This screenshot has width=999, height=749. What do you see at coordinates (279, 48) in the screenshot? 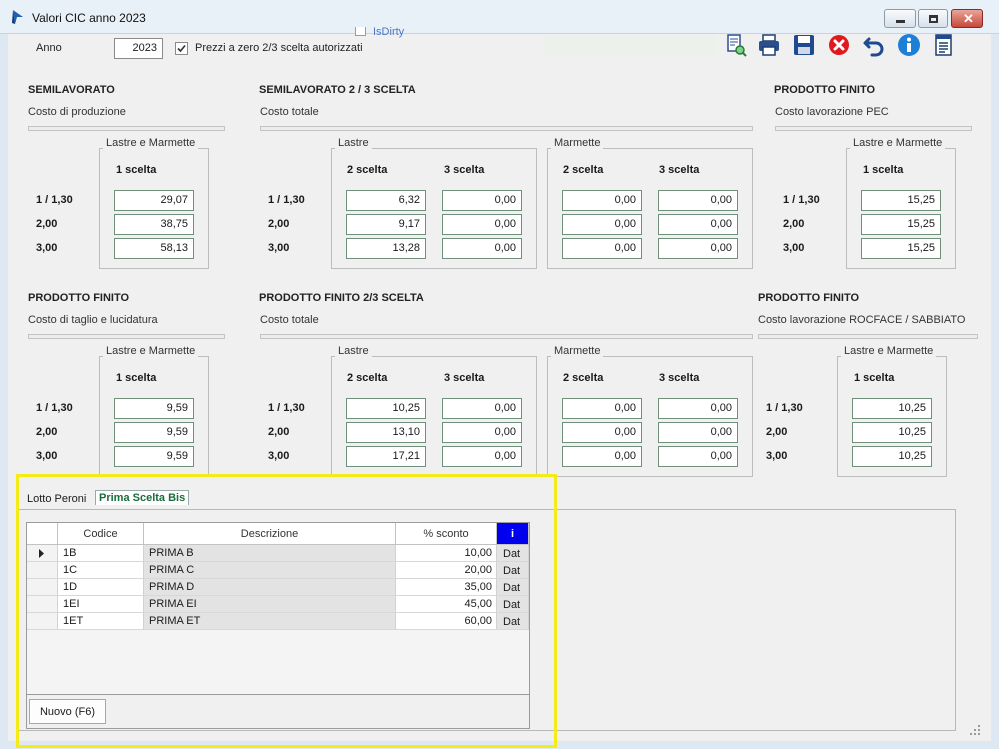
I see `prezzi-zero-label: Prezzi a zero 2/3 scelta autorizzati` at bounding box center [279, 48].